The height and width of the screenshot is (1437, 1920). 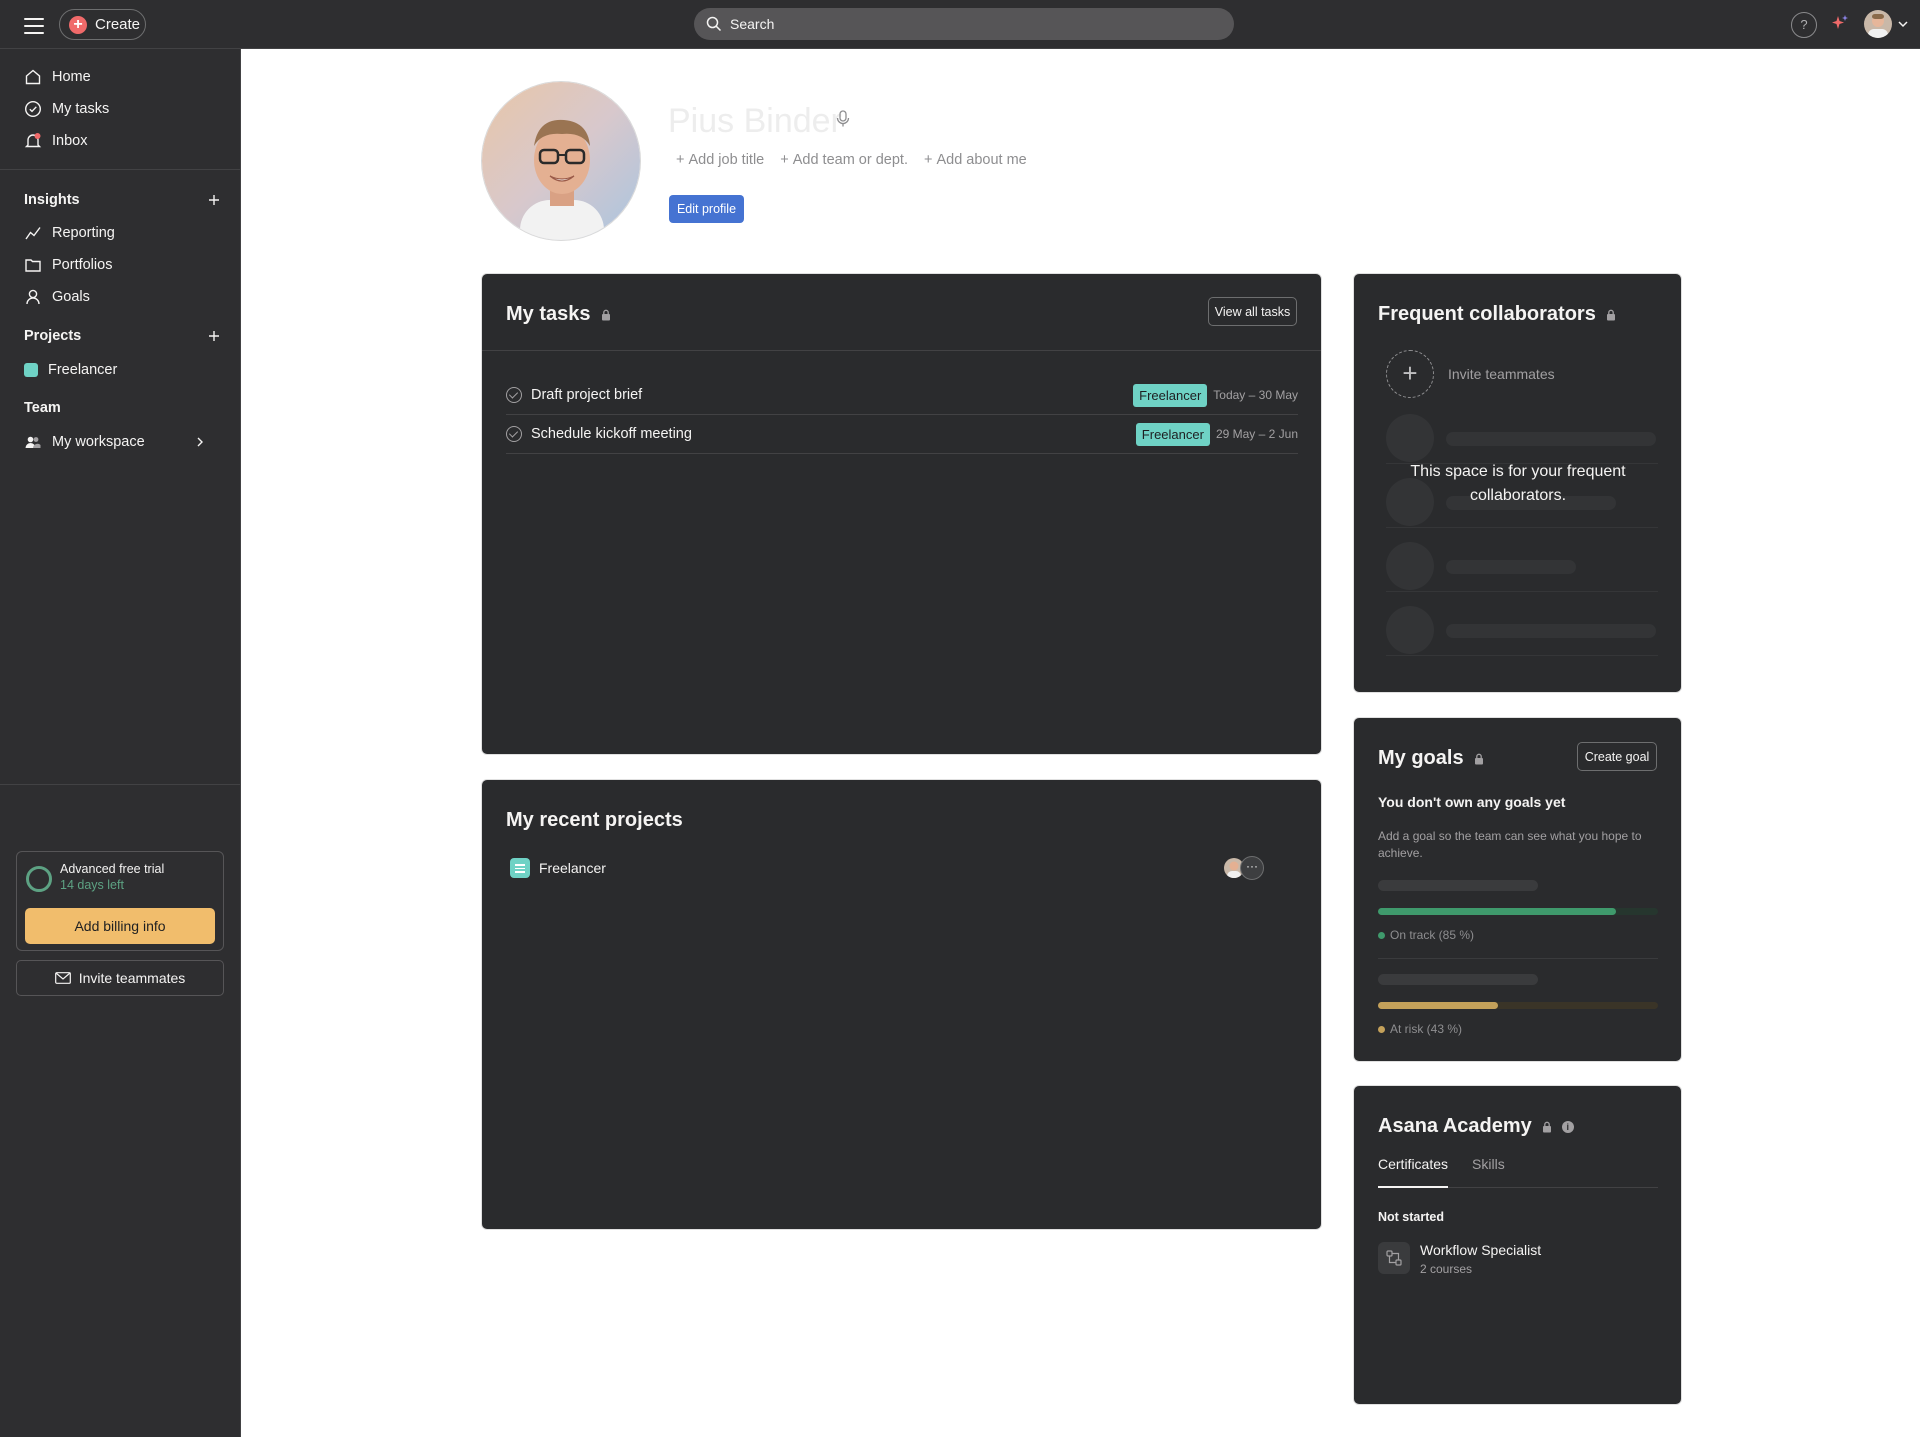 What do you see at coordinates (120, 926) in the screenshot?
I see `add-billing-button: Add billing info` at bounding box center [120, 926].